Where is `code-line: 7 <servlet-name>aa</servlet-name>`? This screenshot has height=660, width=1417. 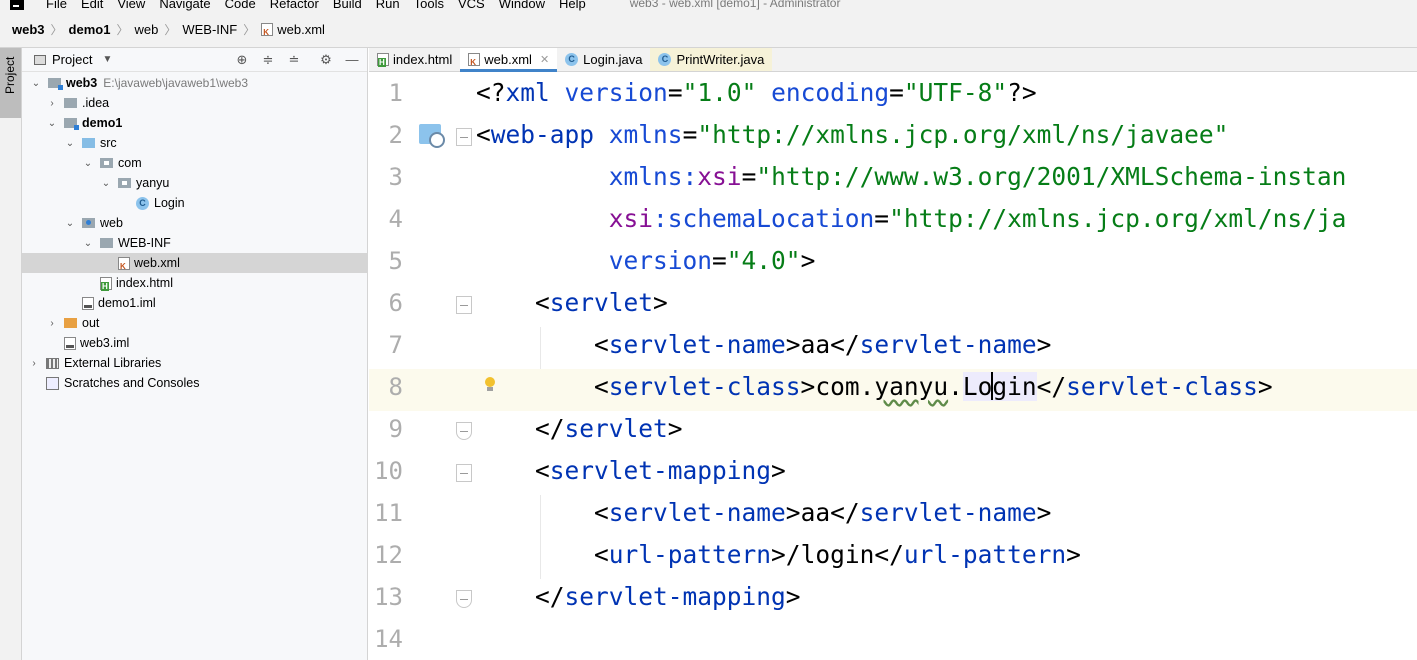 code-line: 7 <servlet-name>aa</servlet-name> is located at coordinates (893, 348).